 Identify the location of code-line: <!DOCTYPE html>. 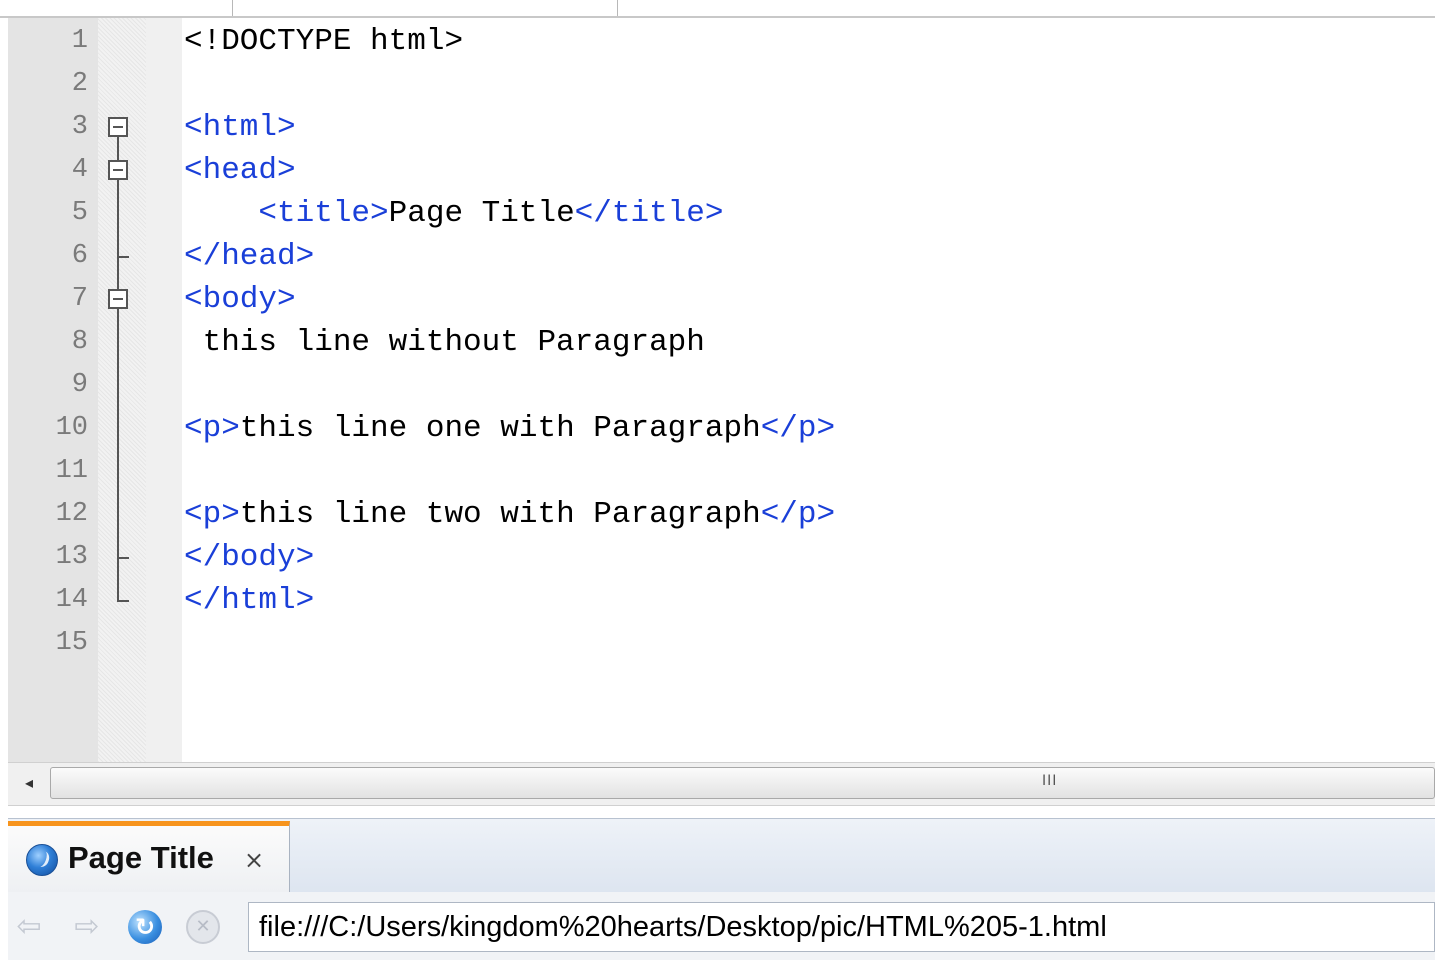
(323, 41).